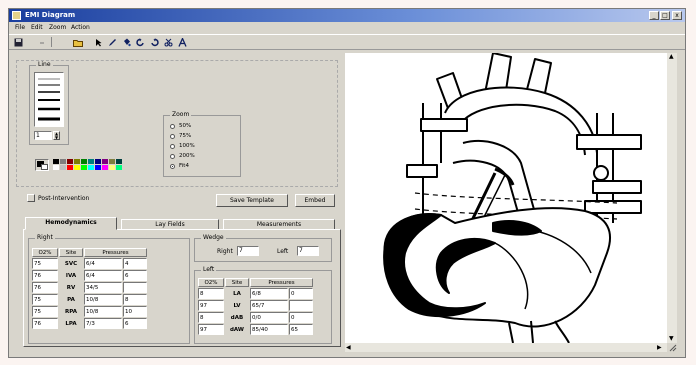  What do you see at coordinates (49, 99) in the screenshot?
I see `line-width-list` at bounding box center [49, 99].